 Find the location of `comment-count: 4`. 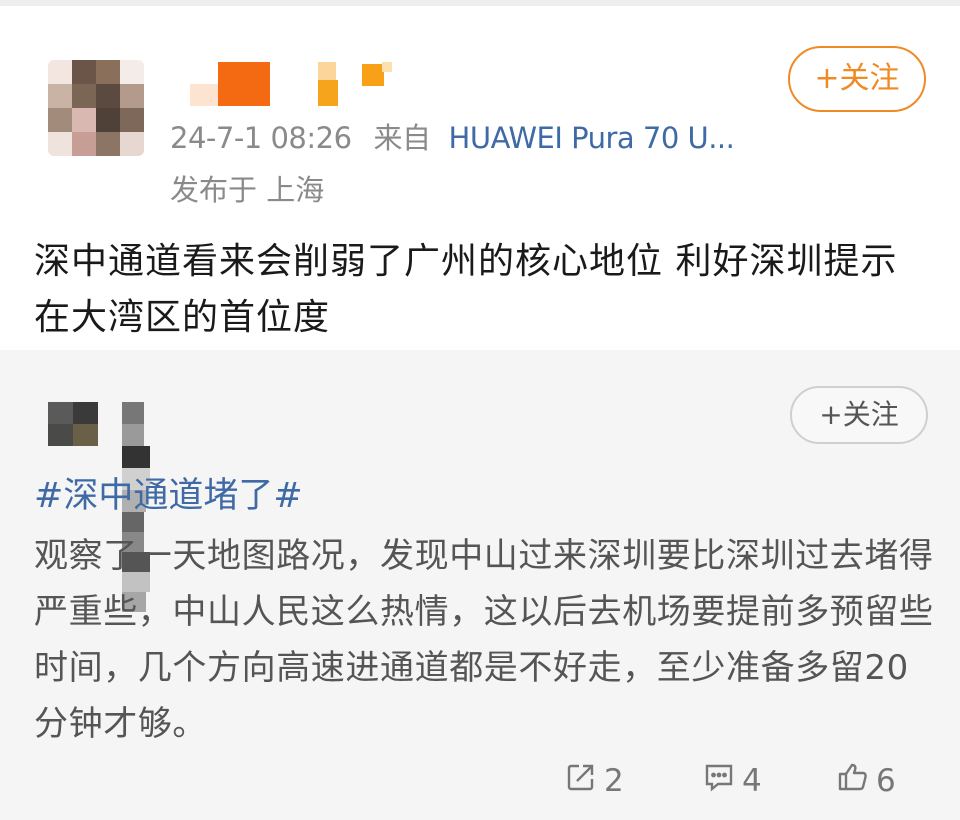

comment-count: 4 is located at coordinates (752, 781).